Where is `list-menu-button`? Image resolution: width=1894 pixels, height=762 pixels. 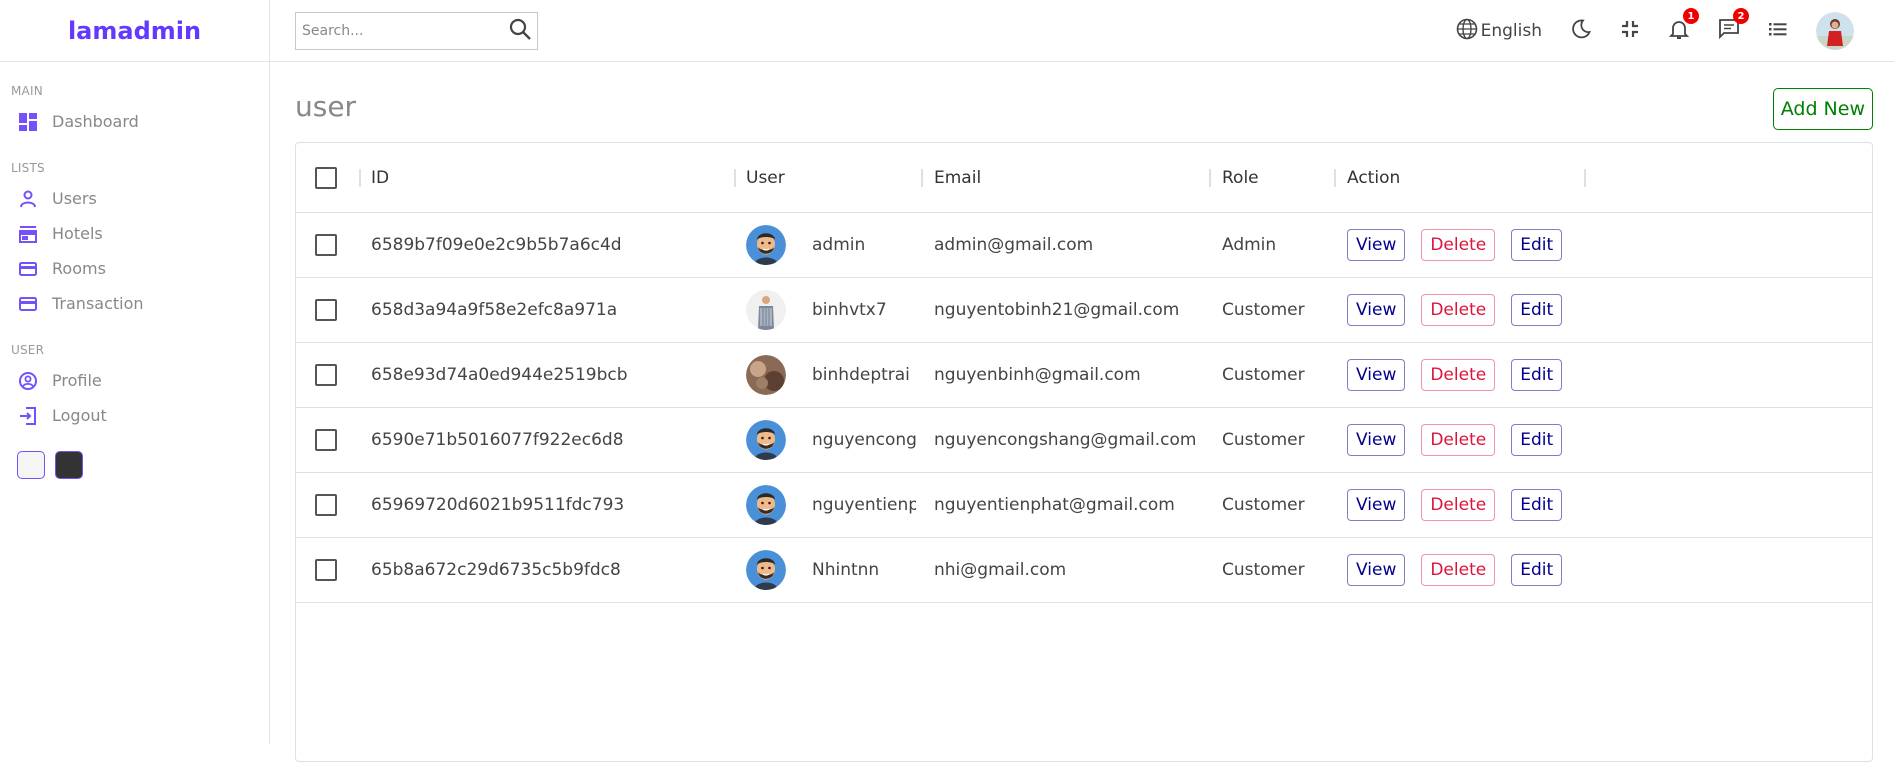
list-menu-button is located at coordinates (1778, 31).